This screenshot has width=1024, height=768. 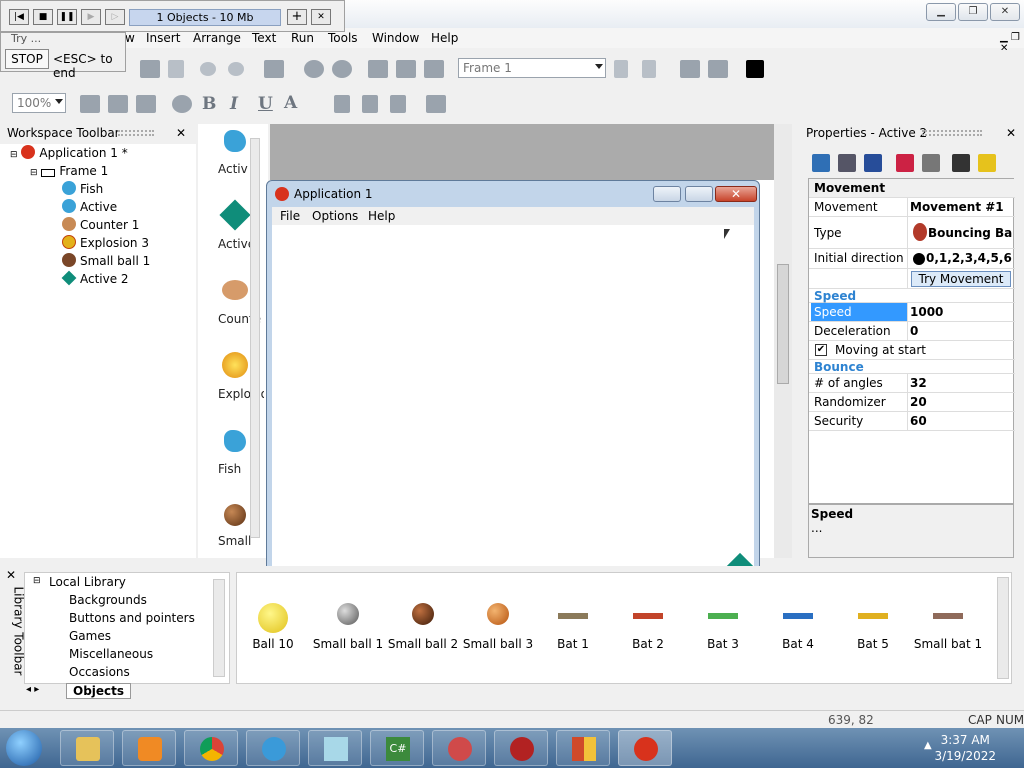 I want to click on prop-row: Movement Movement #1, so click(x=912, y=207).